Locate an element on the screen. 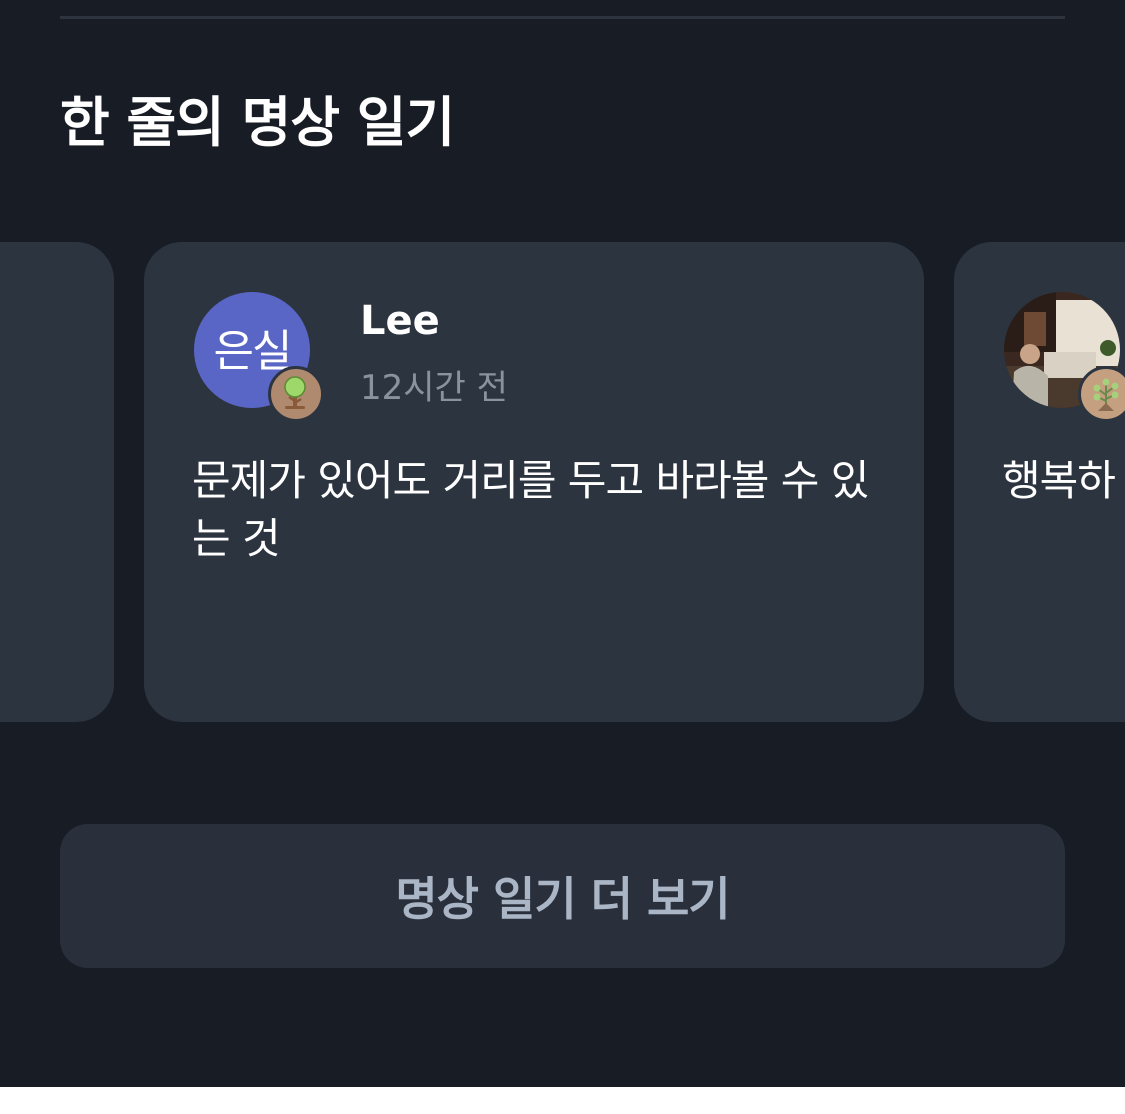  divider is located at coordinates (562, 17).